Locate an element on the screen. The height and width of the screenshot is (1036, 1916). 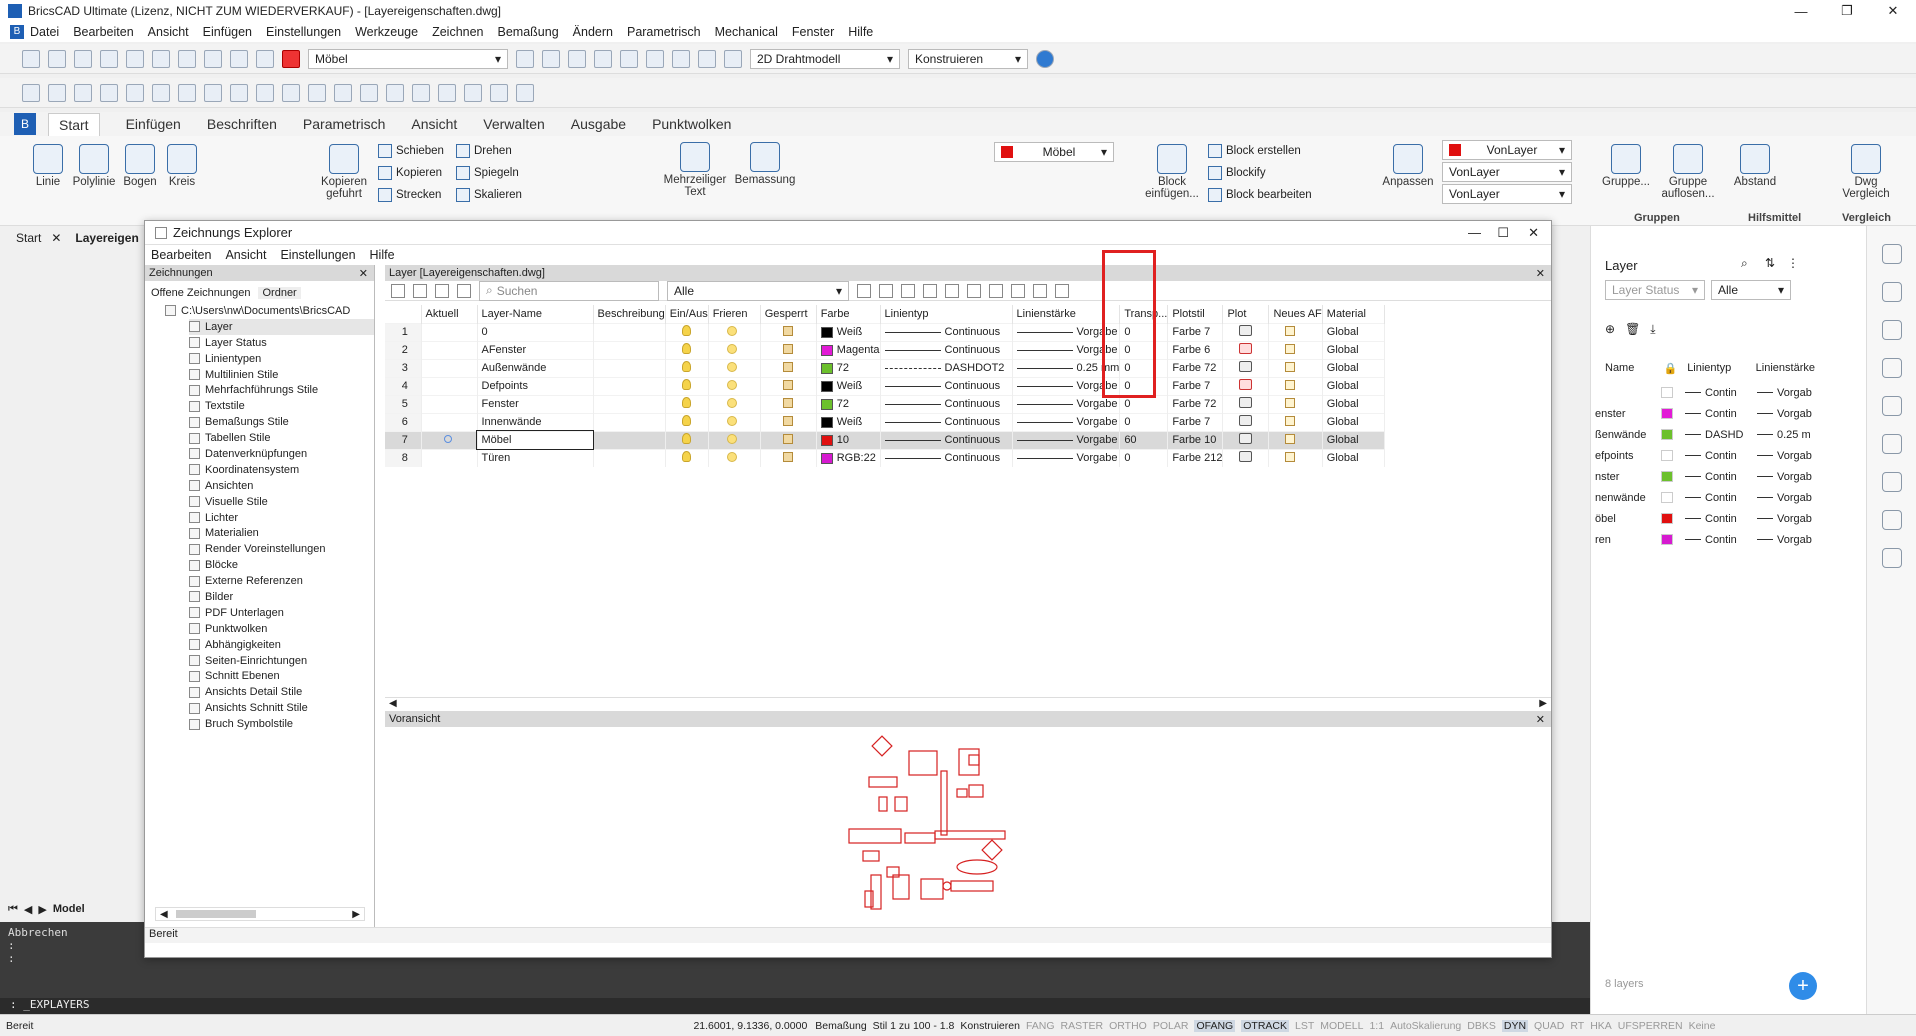
snap-clear-icon is located at coordinates (343, 92).